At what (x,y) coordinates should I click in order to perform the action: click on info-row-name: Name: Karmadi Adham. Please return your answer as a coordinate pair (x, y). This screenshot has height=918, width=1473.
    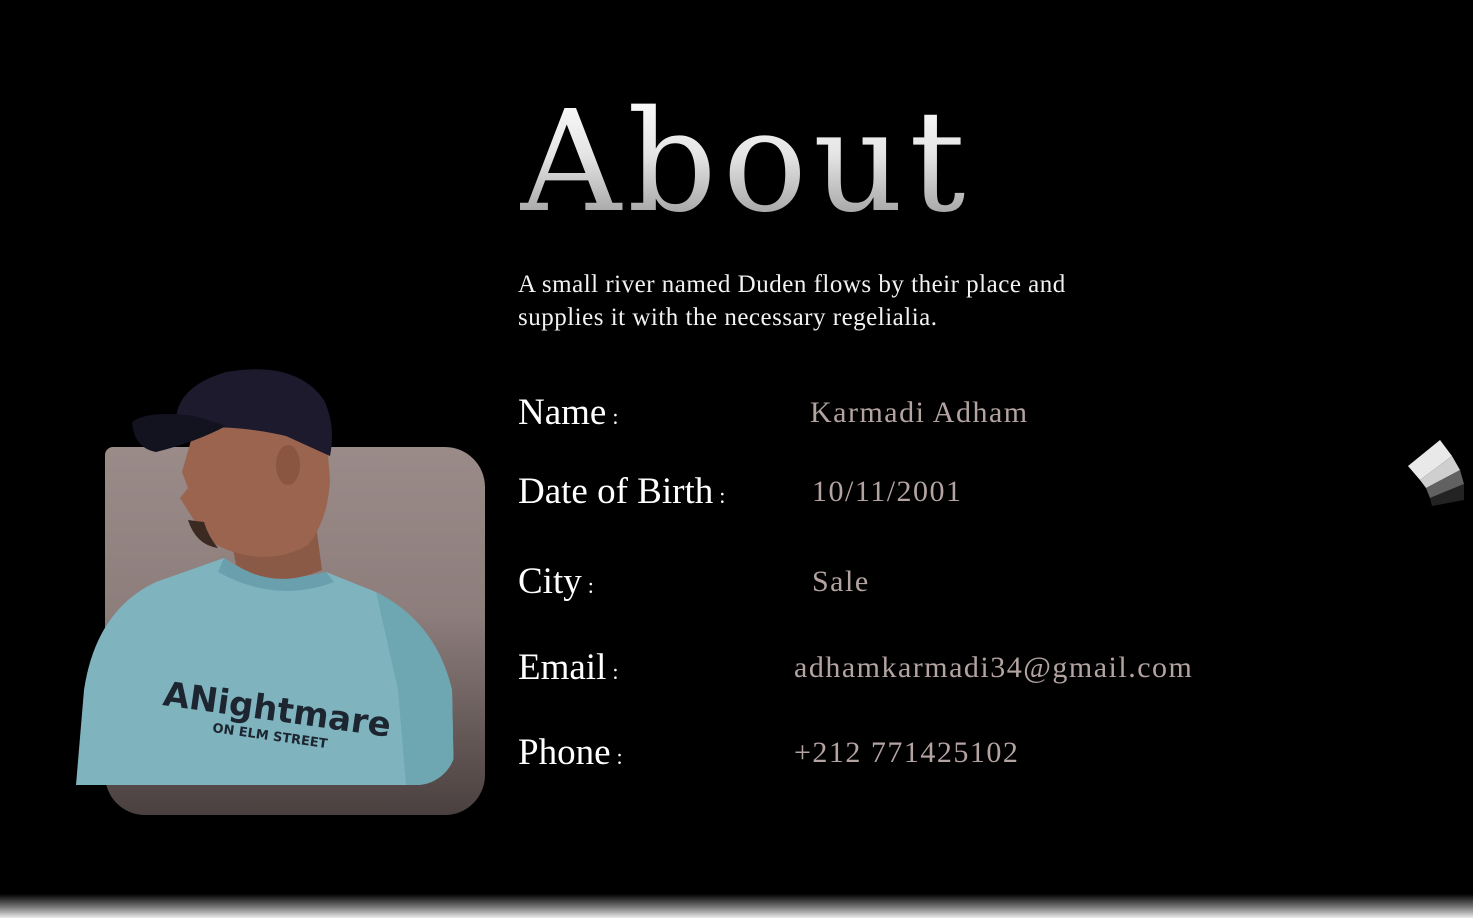
    Looking at the image, I should click on (898, 416).